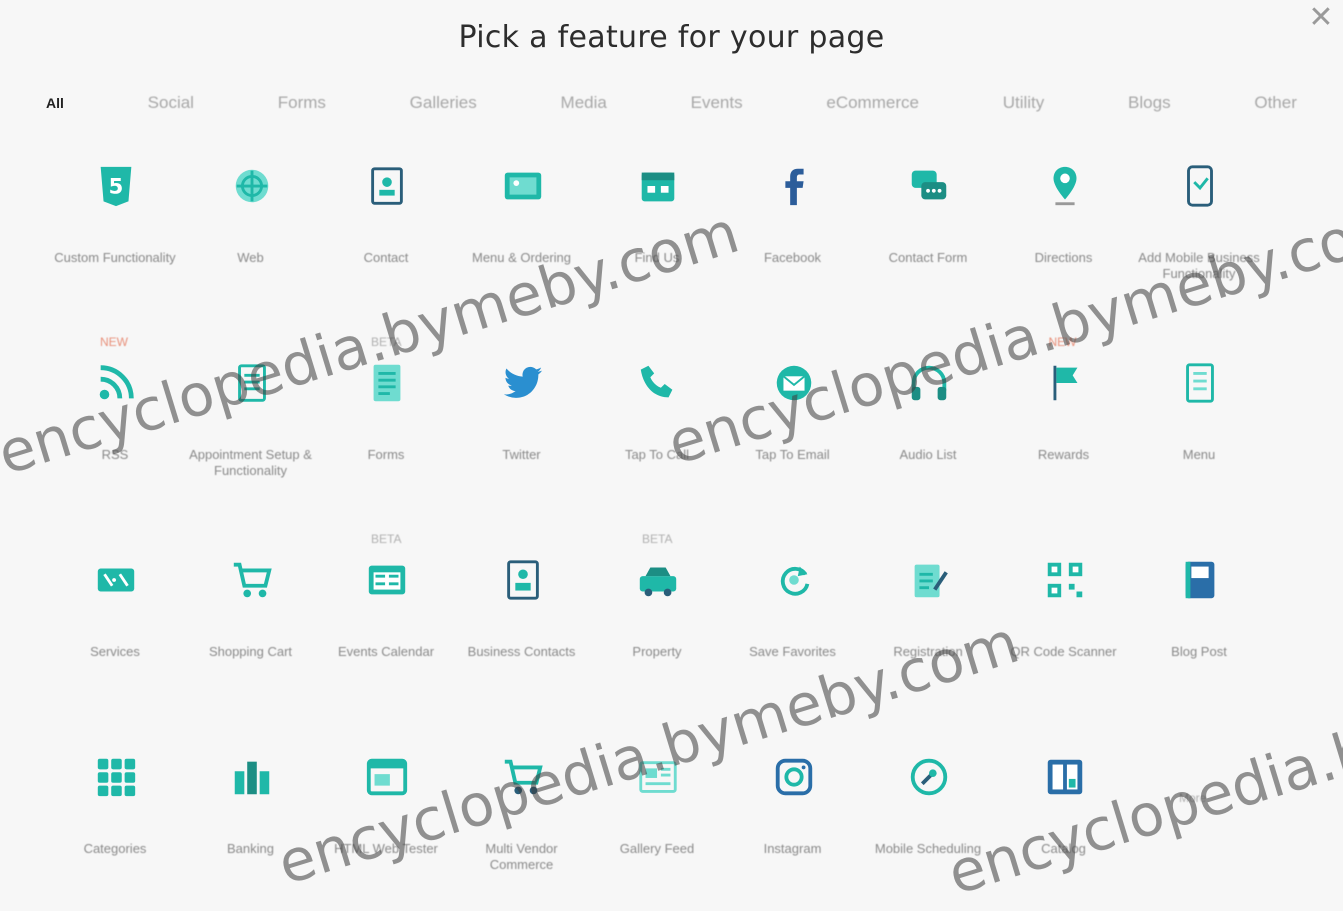 This screenshot has width=1343, height=911. Describe the element at coordinates (251, 629) in the screenshot. I see `feature-tile: Shopping Cart` at that location.